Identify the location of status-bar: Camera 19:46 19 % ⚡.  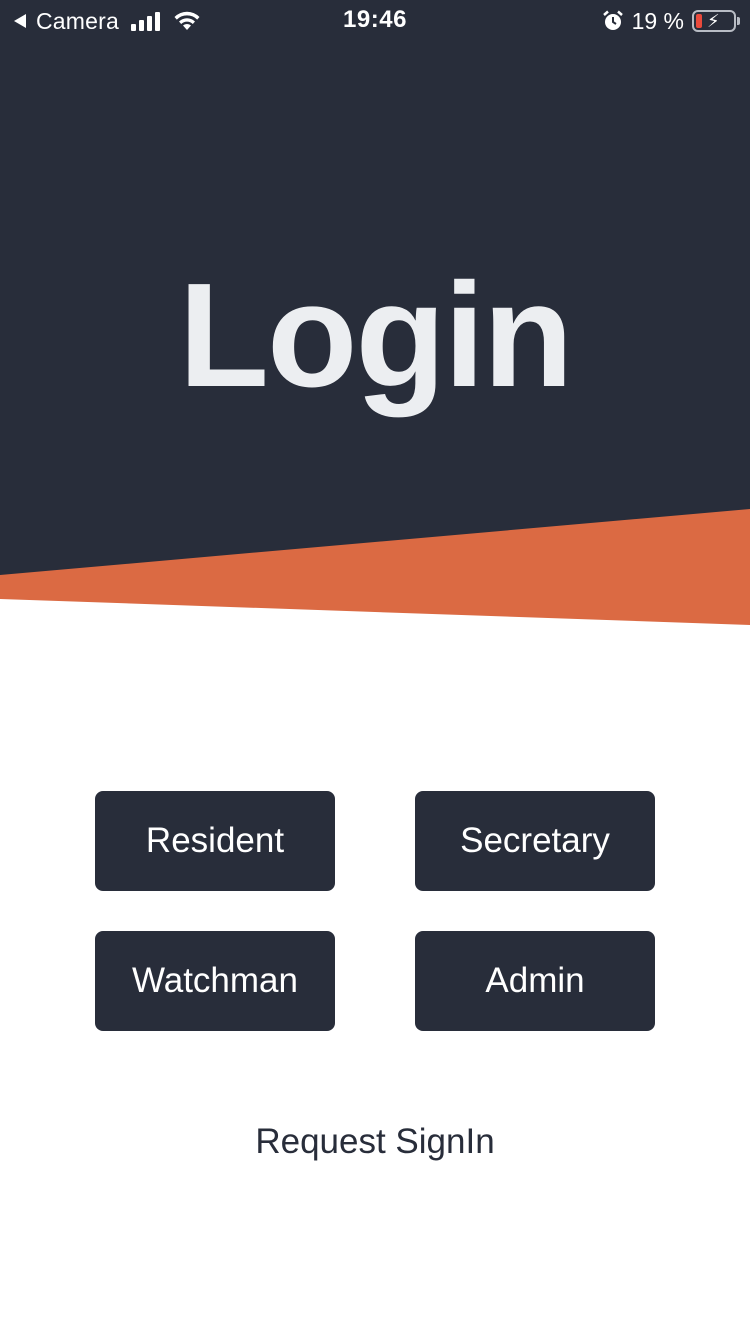
(375, 20).